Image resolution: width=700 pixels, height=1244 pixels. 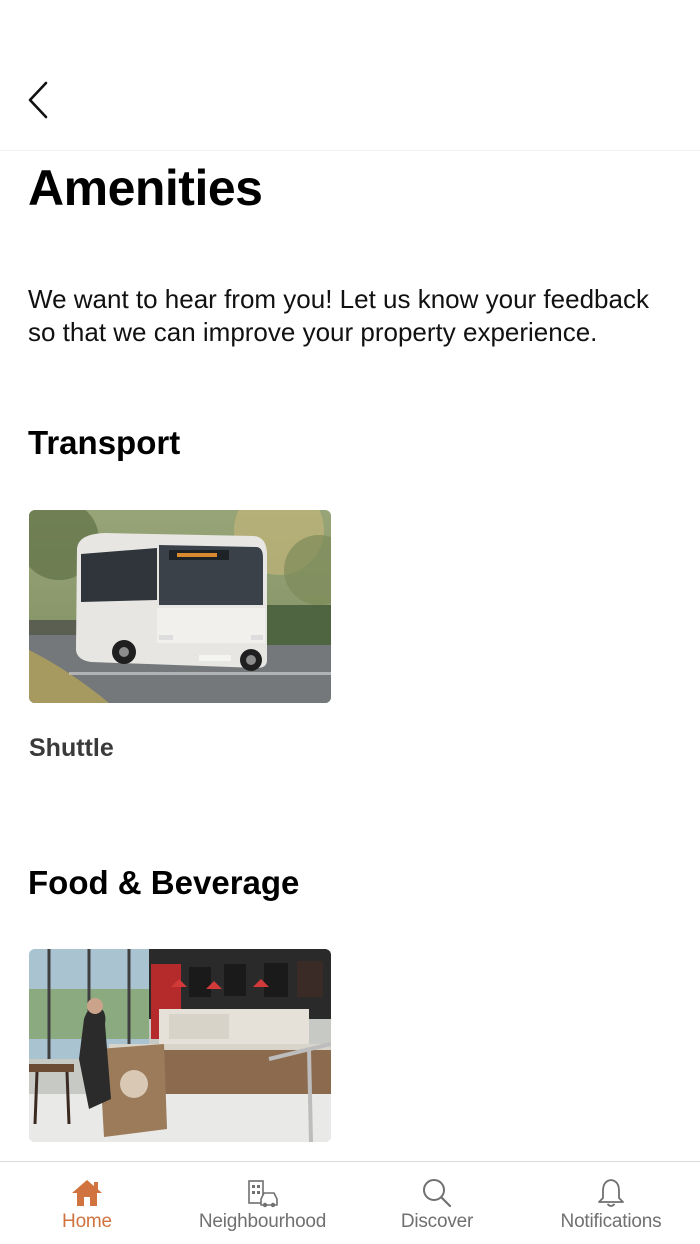 I want to click on tab-label-neighbourhood: Neighbourhood, so click(x=262, y=1221).